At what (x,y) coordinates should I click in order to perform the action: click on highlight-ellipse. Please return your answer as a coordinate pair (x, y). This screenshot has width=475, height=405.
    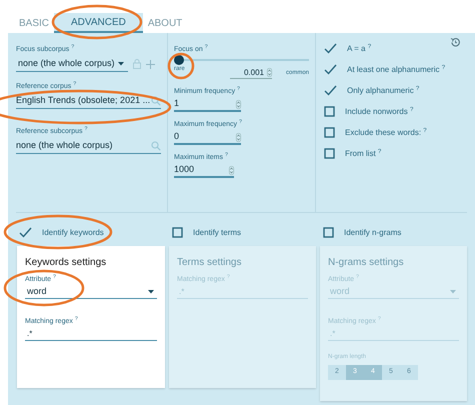
    Looking at the image, I should click on (181, 66).